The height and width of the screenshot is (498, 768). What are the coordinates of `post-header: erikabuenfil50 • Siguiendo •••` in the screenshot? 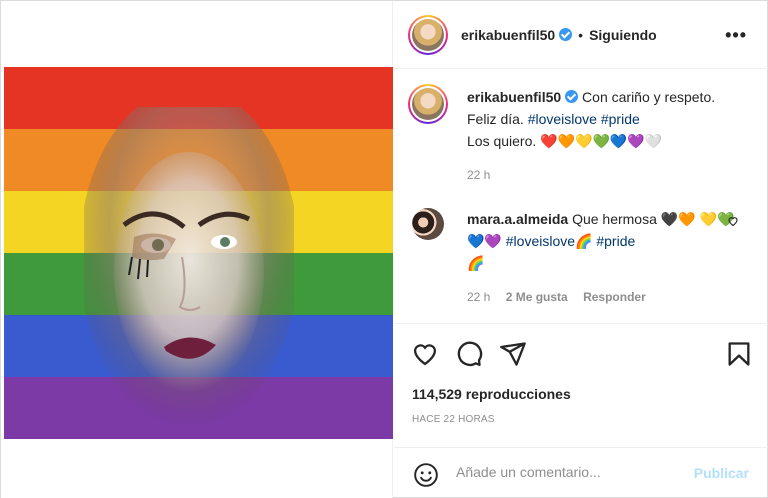 It's located at (581, 35).